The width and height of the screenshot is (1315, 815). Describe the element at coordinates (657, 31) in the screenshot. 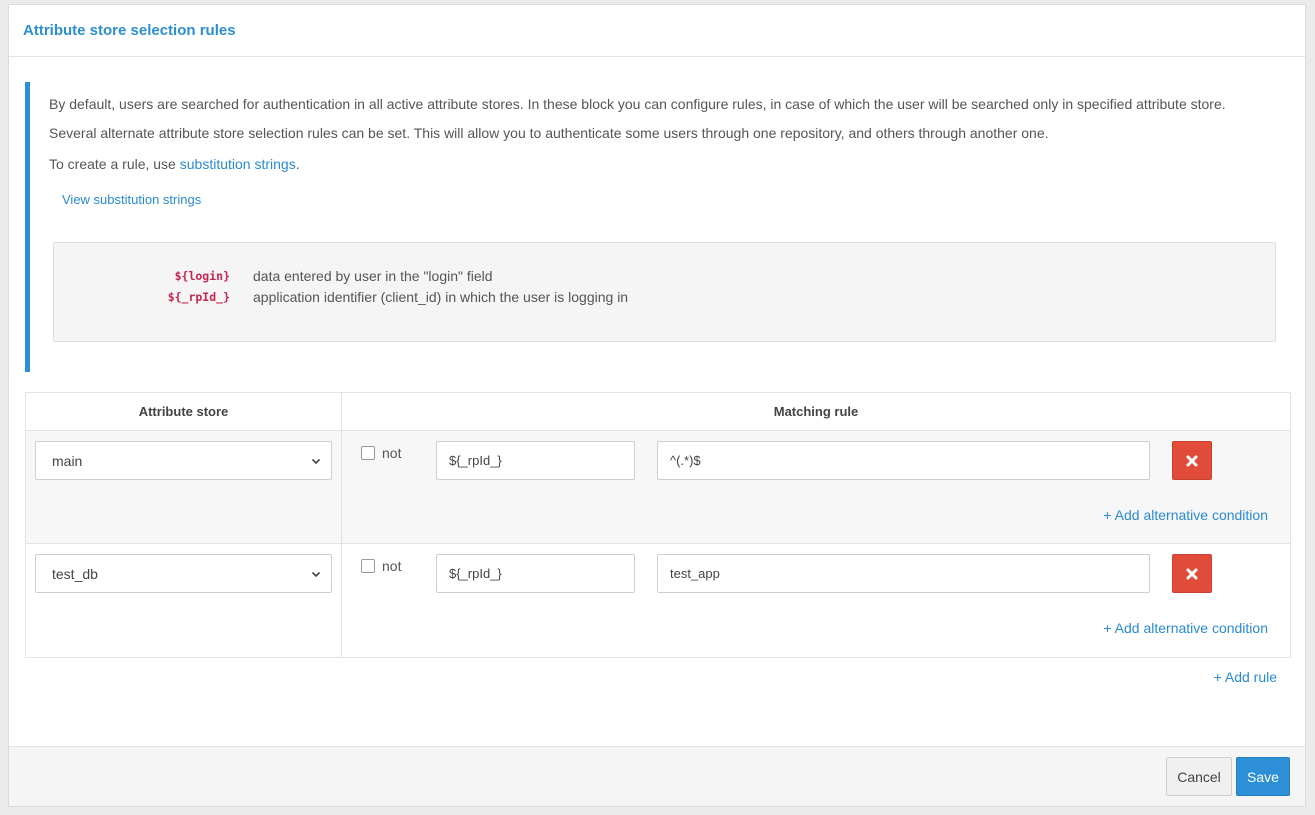

I see `panel-header: Attribute store selection rules` at that location.